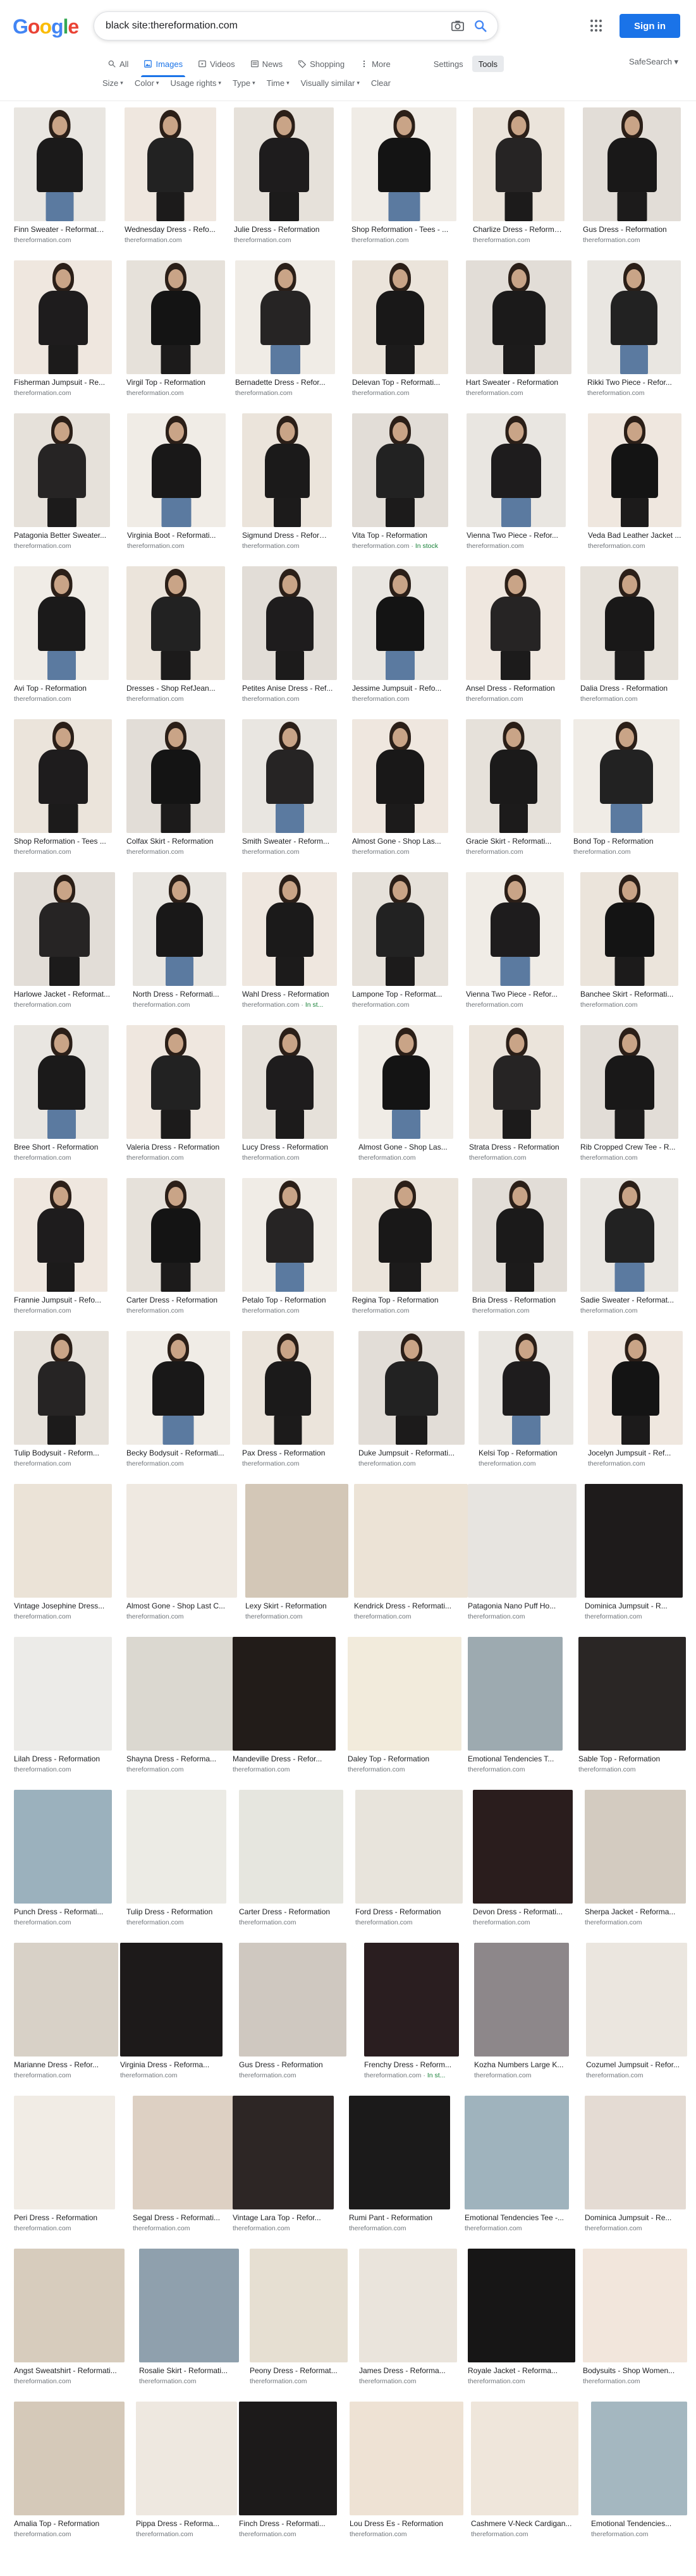  What do you see at coordinates (175, 383) in the screenshot?
I see `result-title: Virgil Top - Reformation` at bounding box center [175, 383].